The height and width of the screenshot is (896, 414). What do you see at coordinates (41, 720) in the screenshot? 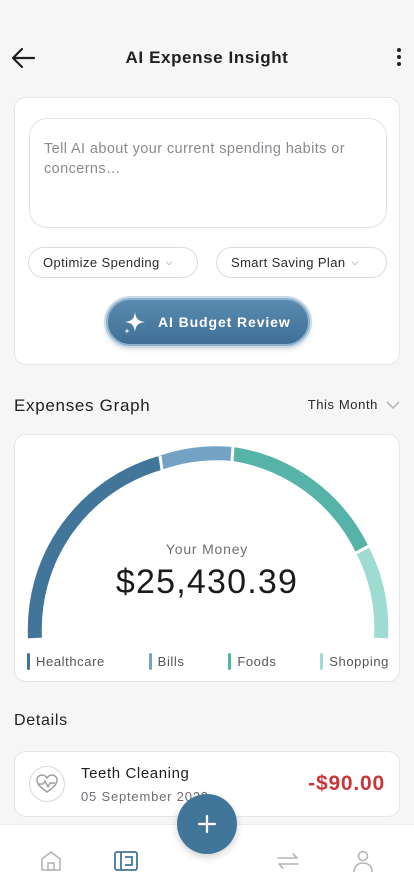
I see `details-title: Details` at bounding box center [41, 720].